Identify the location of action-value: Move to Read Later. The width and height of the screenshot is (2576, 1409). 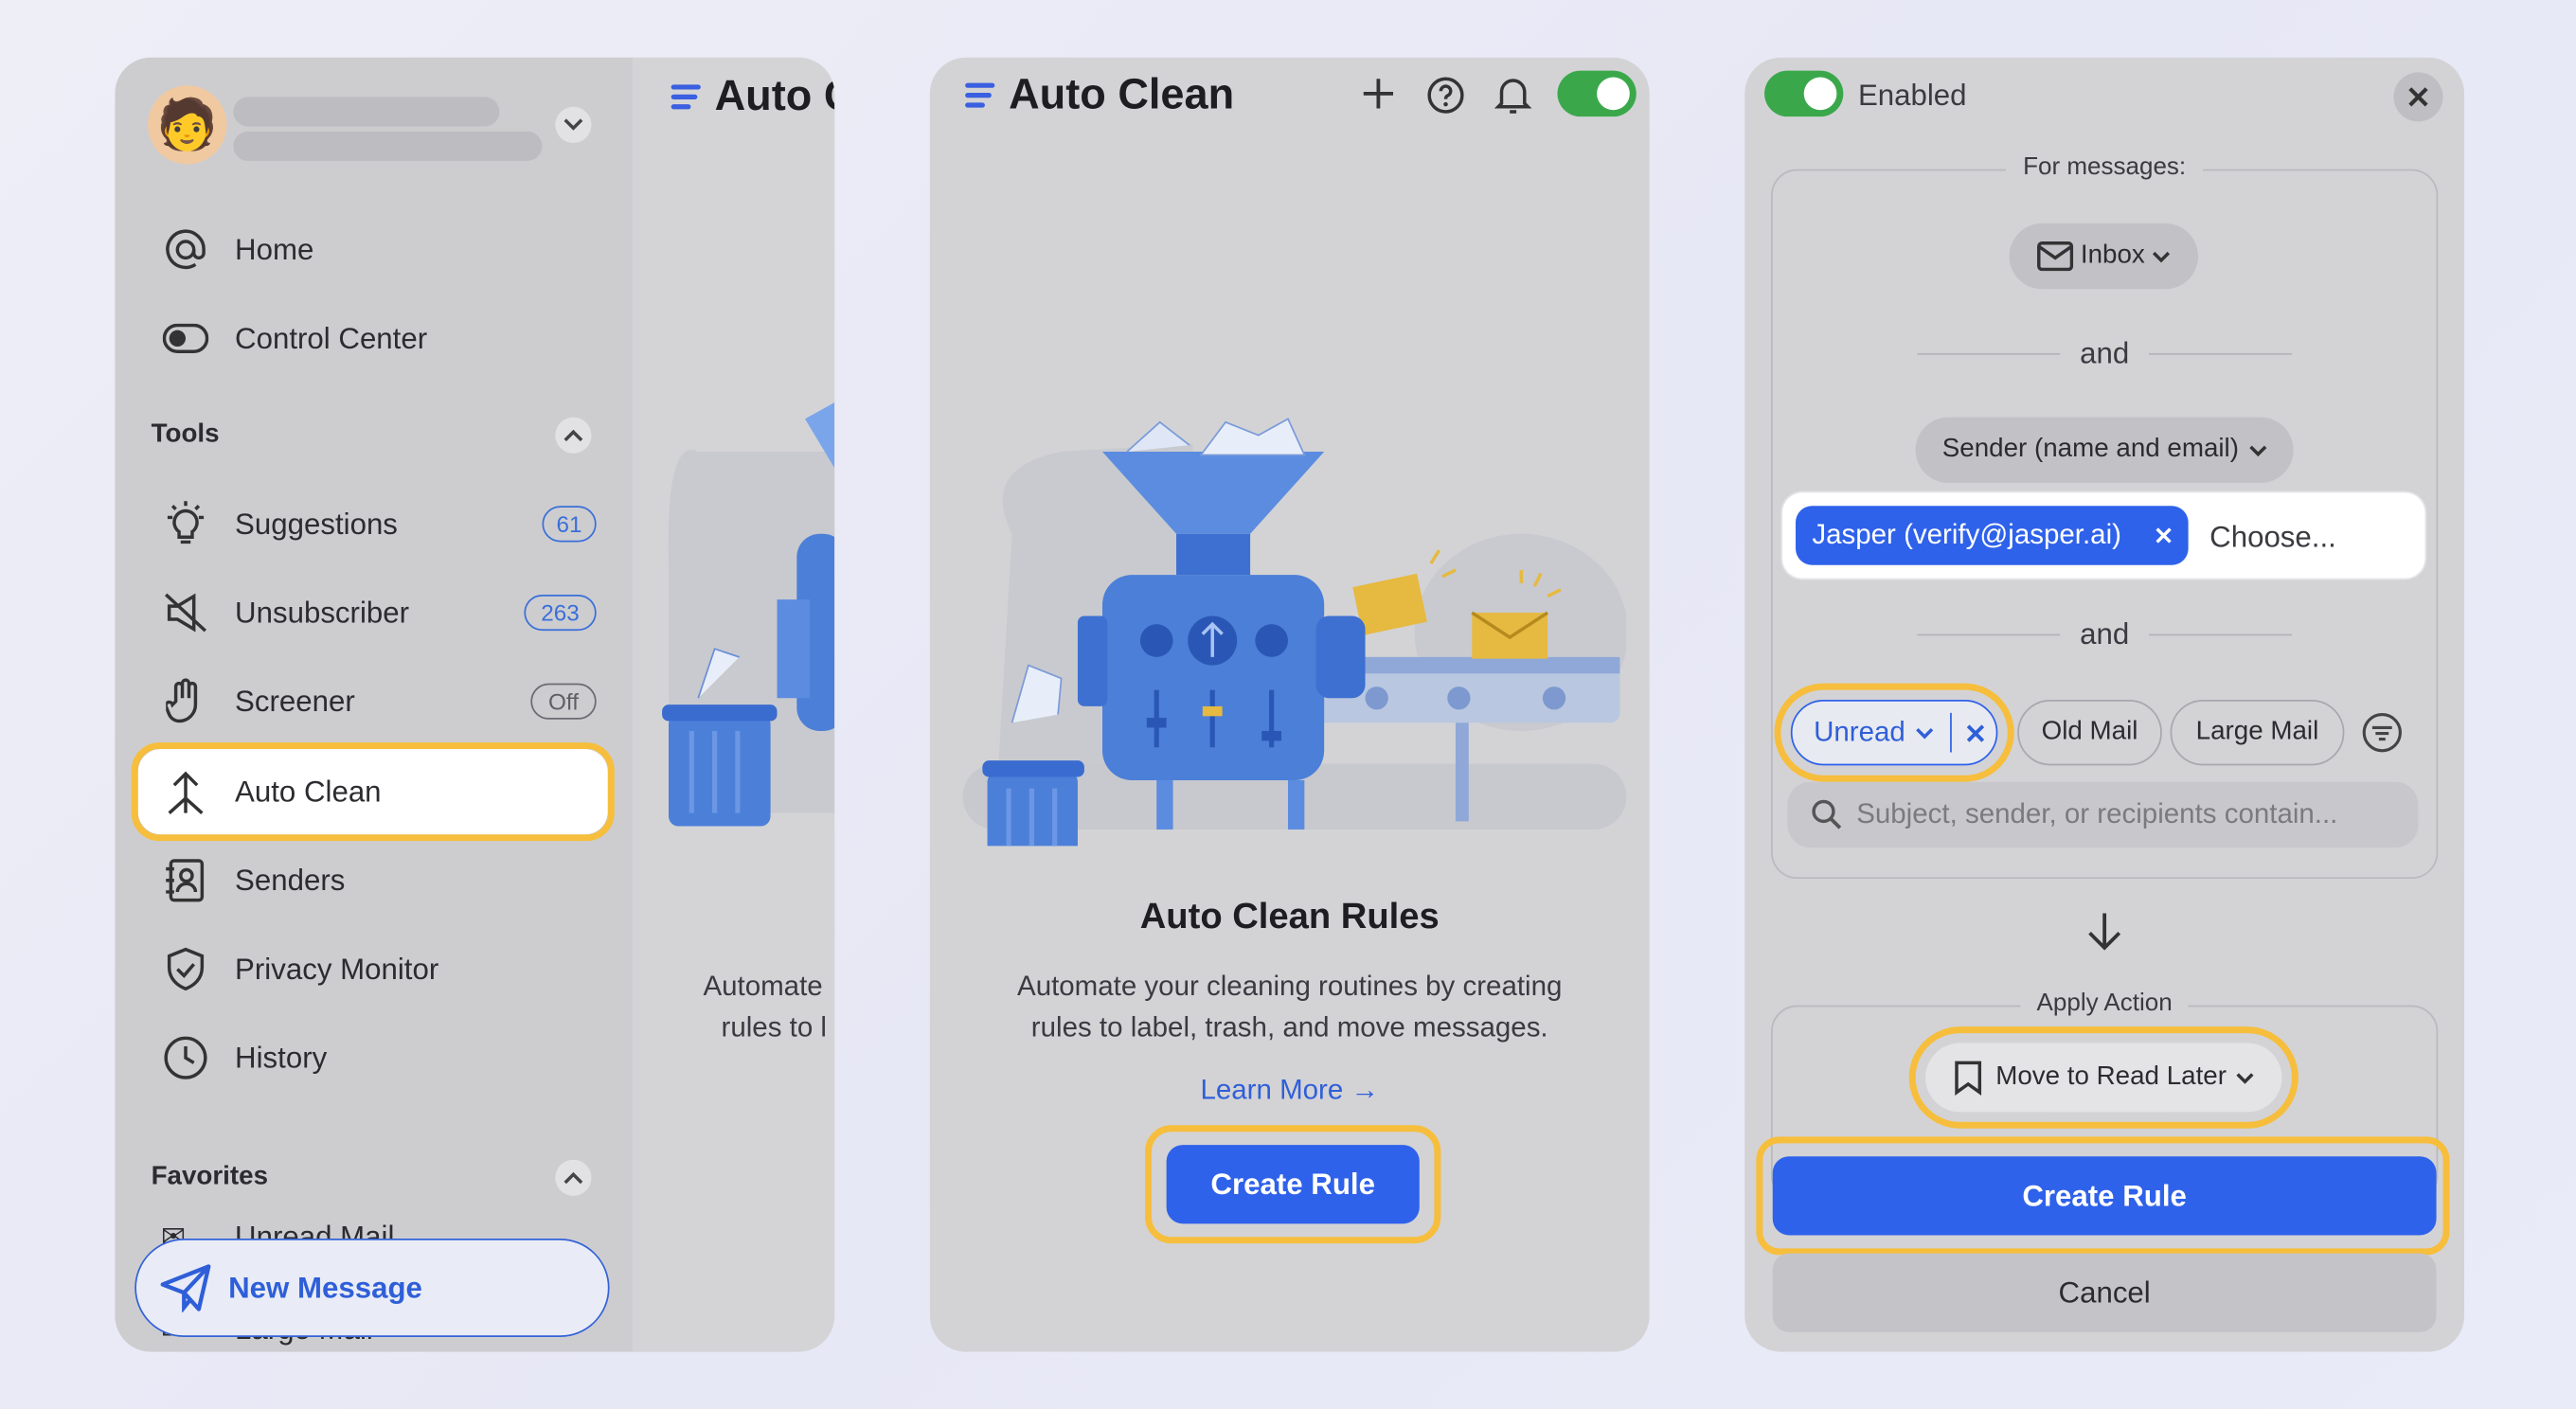
(2111, 1076).